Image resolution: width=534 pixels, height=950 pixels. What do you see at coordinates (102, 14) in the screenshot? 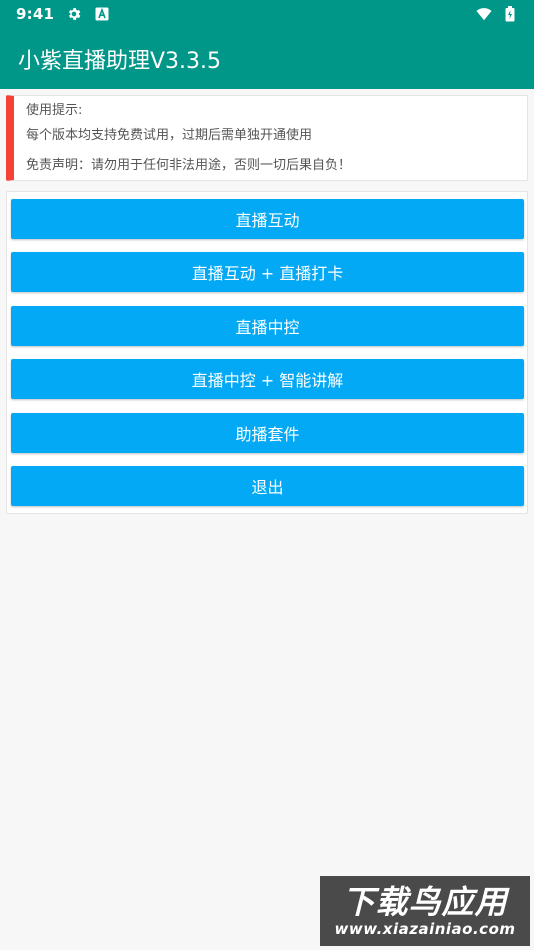
I see `a-badge-icon` at bounding box center [102, 14].